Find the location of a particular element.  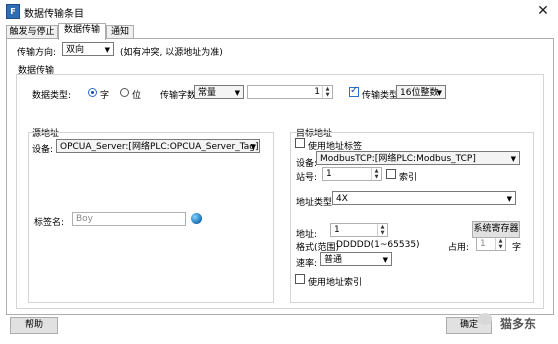

window-title: 数据传输条目 is located at coordinates (54, 14).